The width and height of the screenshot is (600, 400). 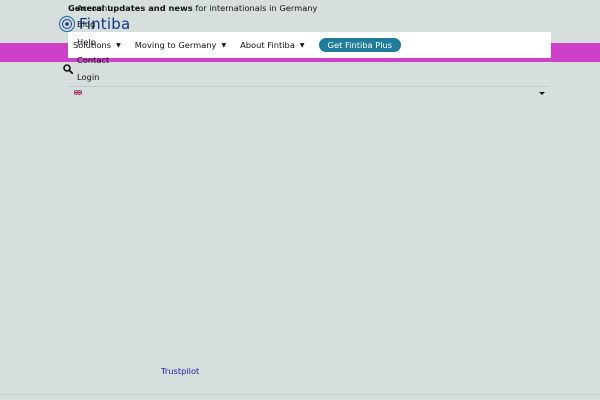 I want to click on trustpilot-link: Trustpilot, so click(x=180, y=371).